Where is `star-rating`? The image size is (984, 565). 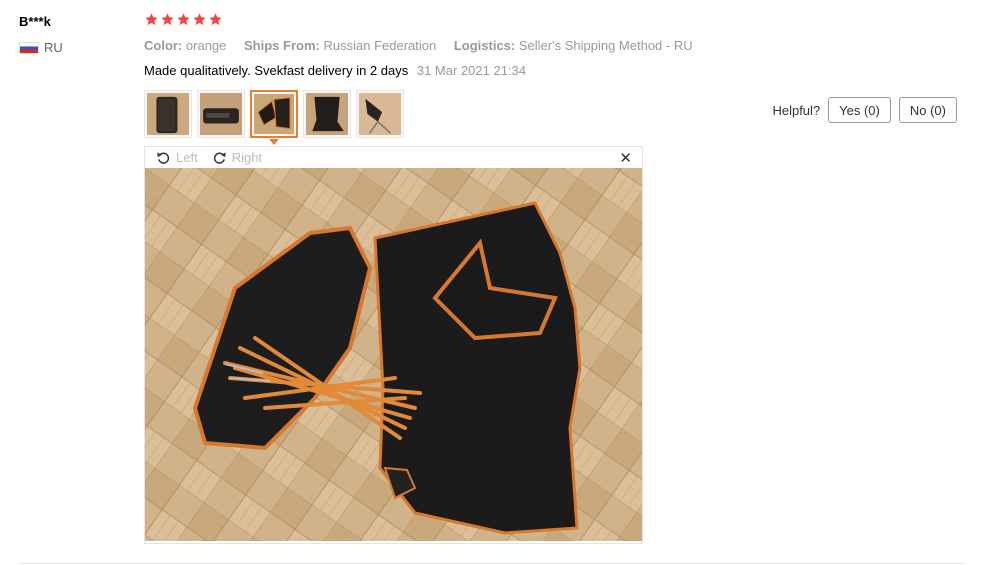
star-rating is located at coordinates (183, 19).